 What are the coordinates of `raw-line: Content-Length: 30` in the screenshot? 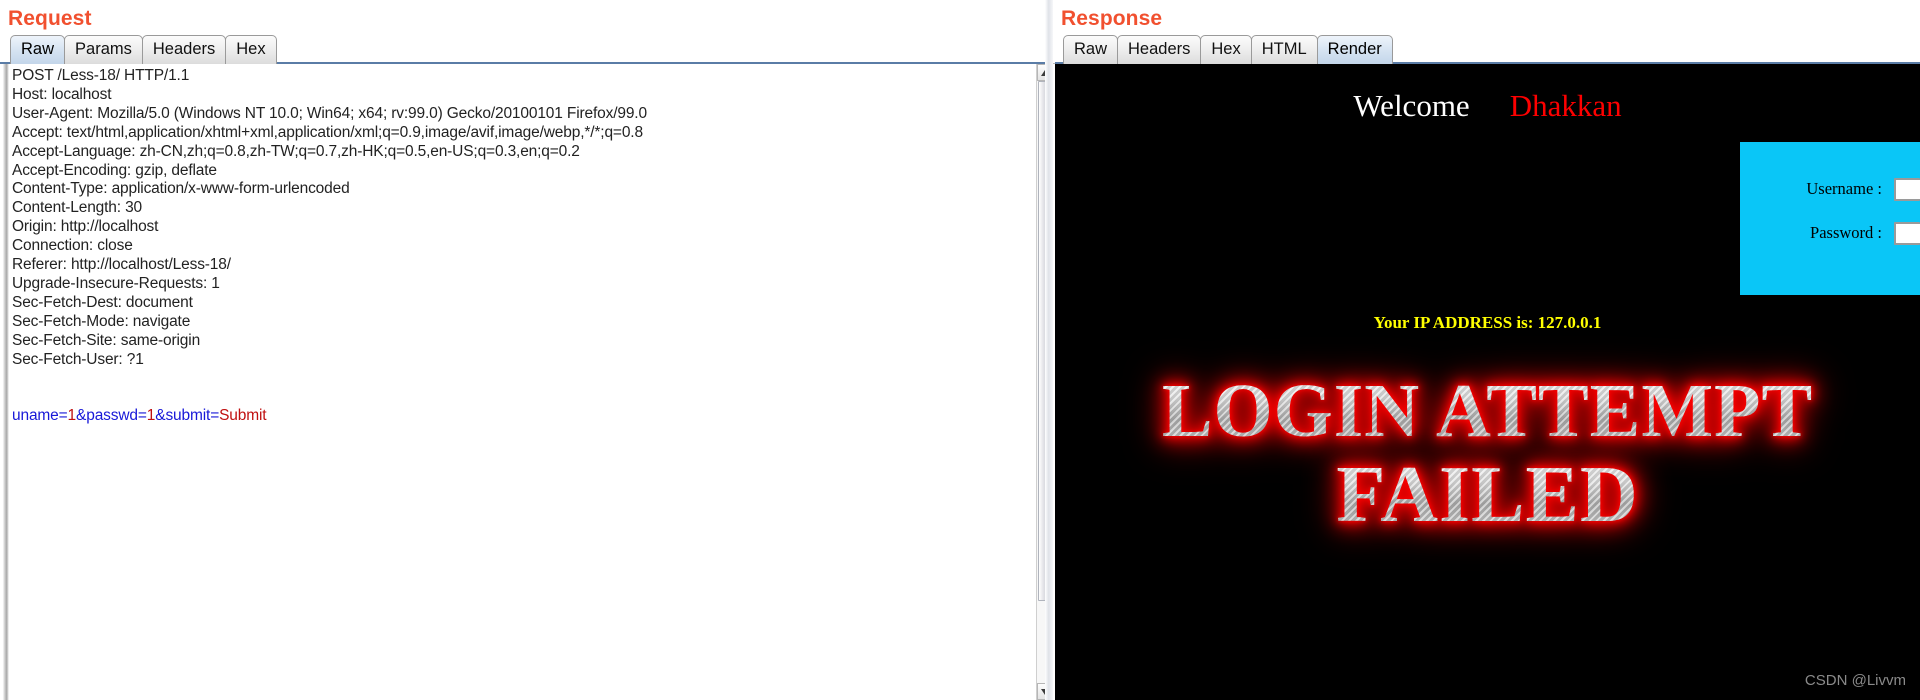 It's located at (77, 208).